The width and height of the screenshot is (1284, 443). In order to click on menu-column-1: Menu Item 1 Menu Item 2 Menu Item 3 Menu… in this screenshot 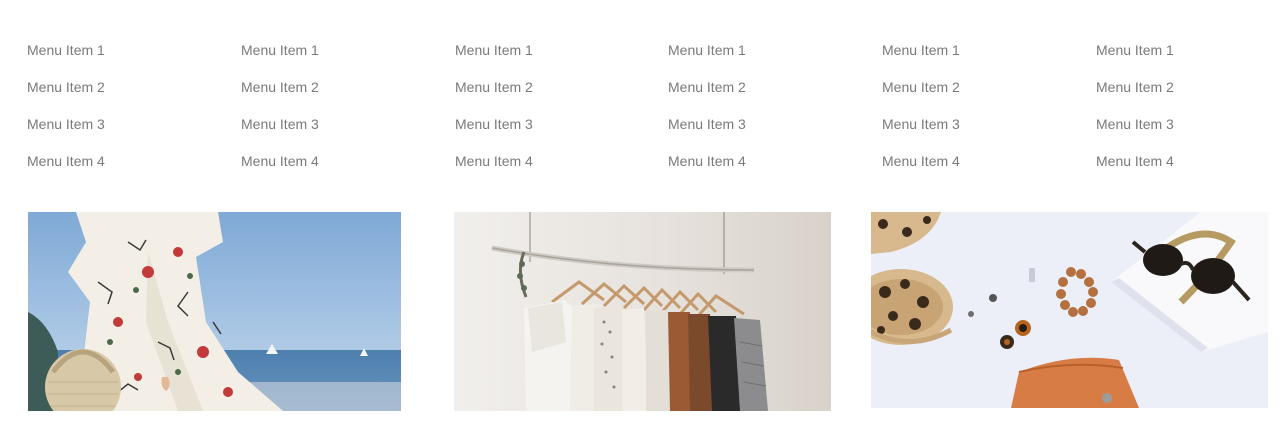, I will do `click(127, 112)`.